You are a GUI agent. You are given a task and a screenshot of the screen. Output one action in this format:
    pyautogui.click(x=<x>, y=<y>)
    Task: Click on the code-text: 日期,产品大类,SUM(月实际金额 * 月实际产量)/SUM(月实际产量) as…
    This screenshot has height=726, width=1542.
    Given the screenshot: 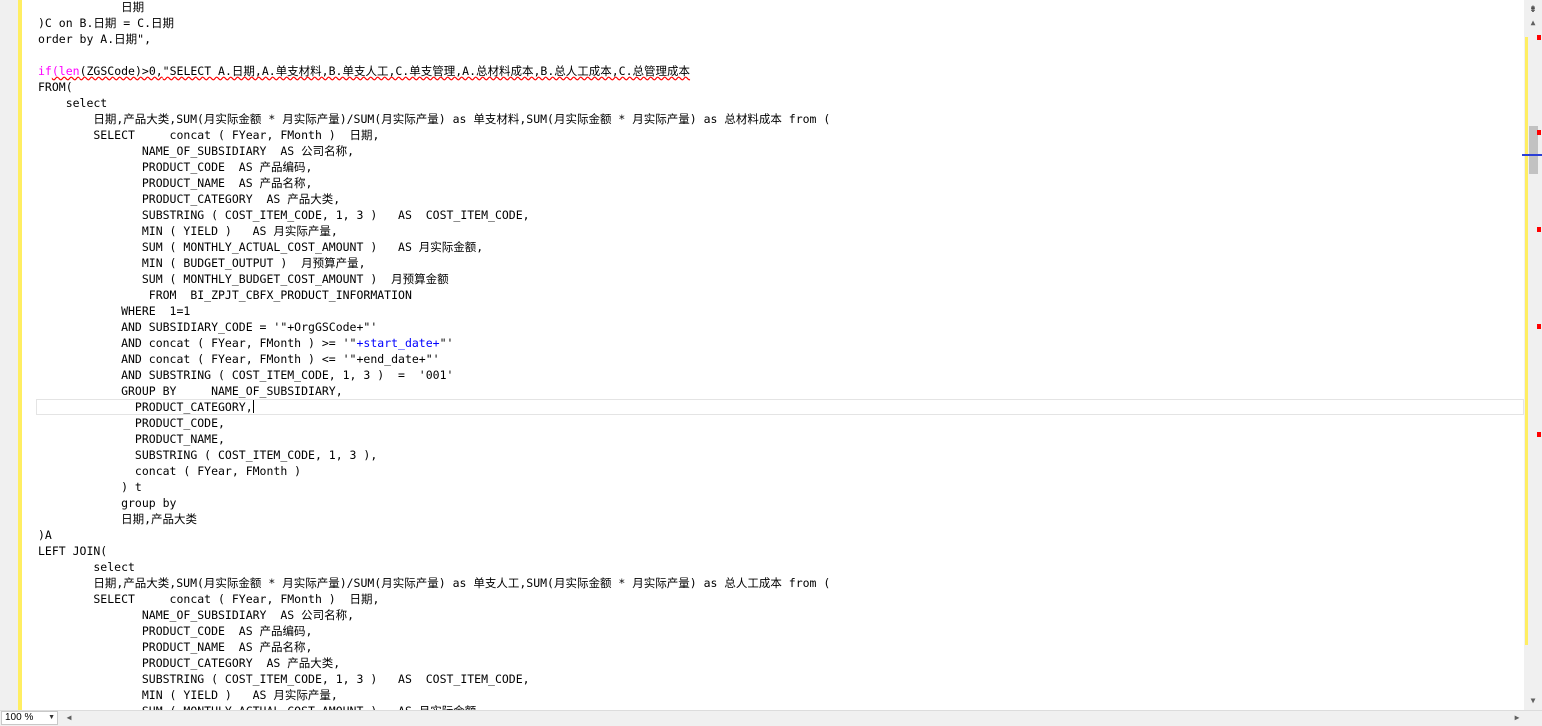 What is the action you would take?
    pyautogui.click(x=434, y=119)
    